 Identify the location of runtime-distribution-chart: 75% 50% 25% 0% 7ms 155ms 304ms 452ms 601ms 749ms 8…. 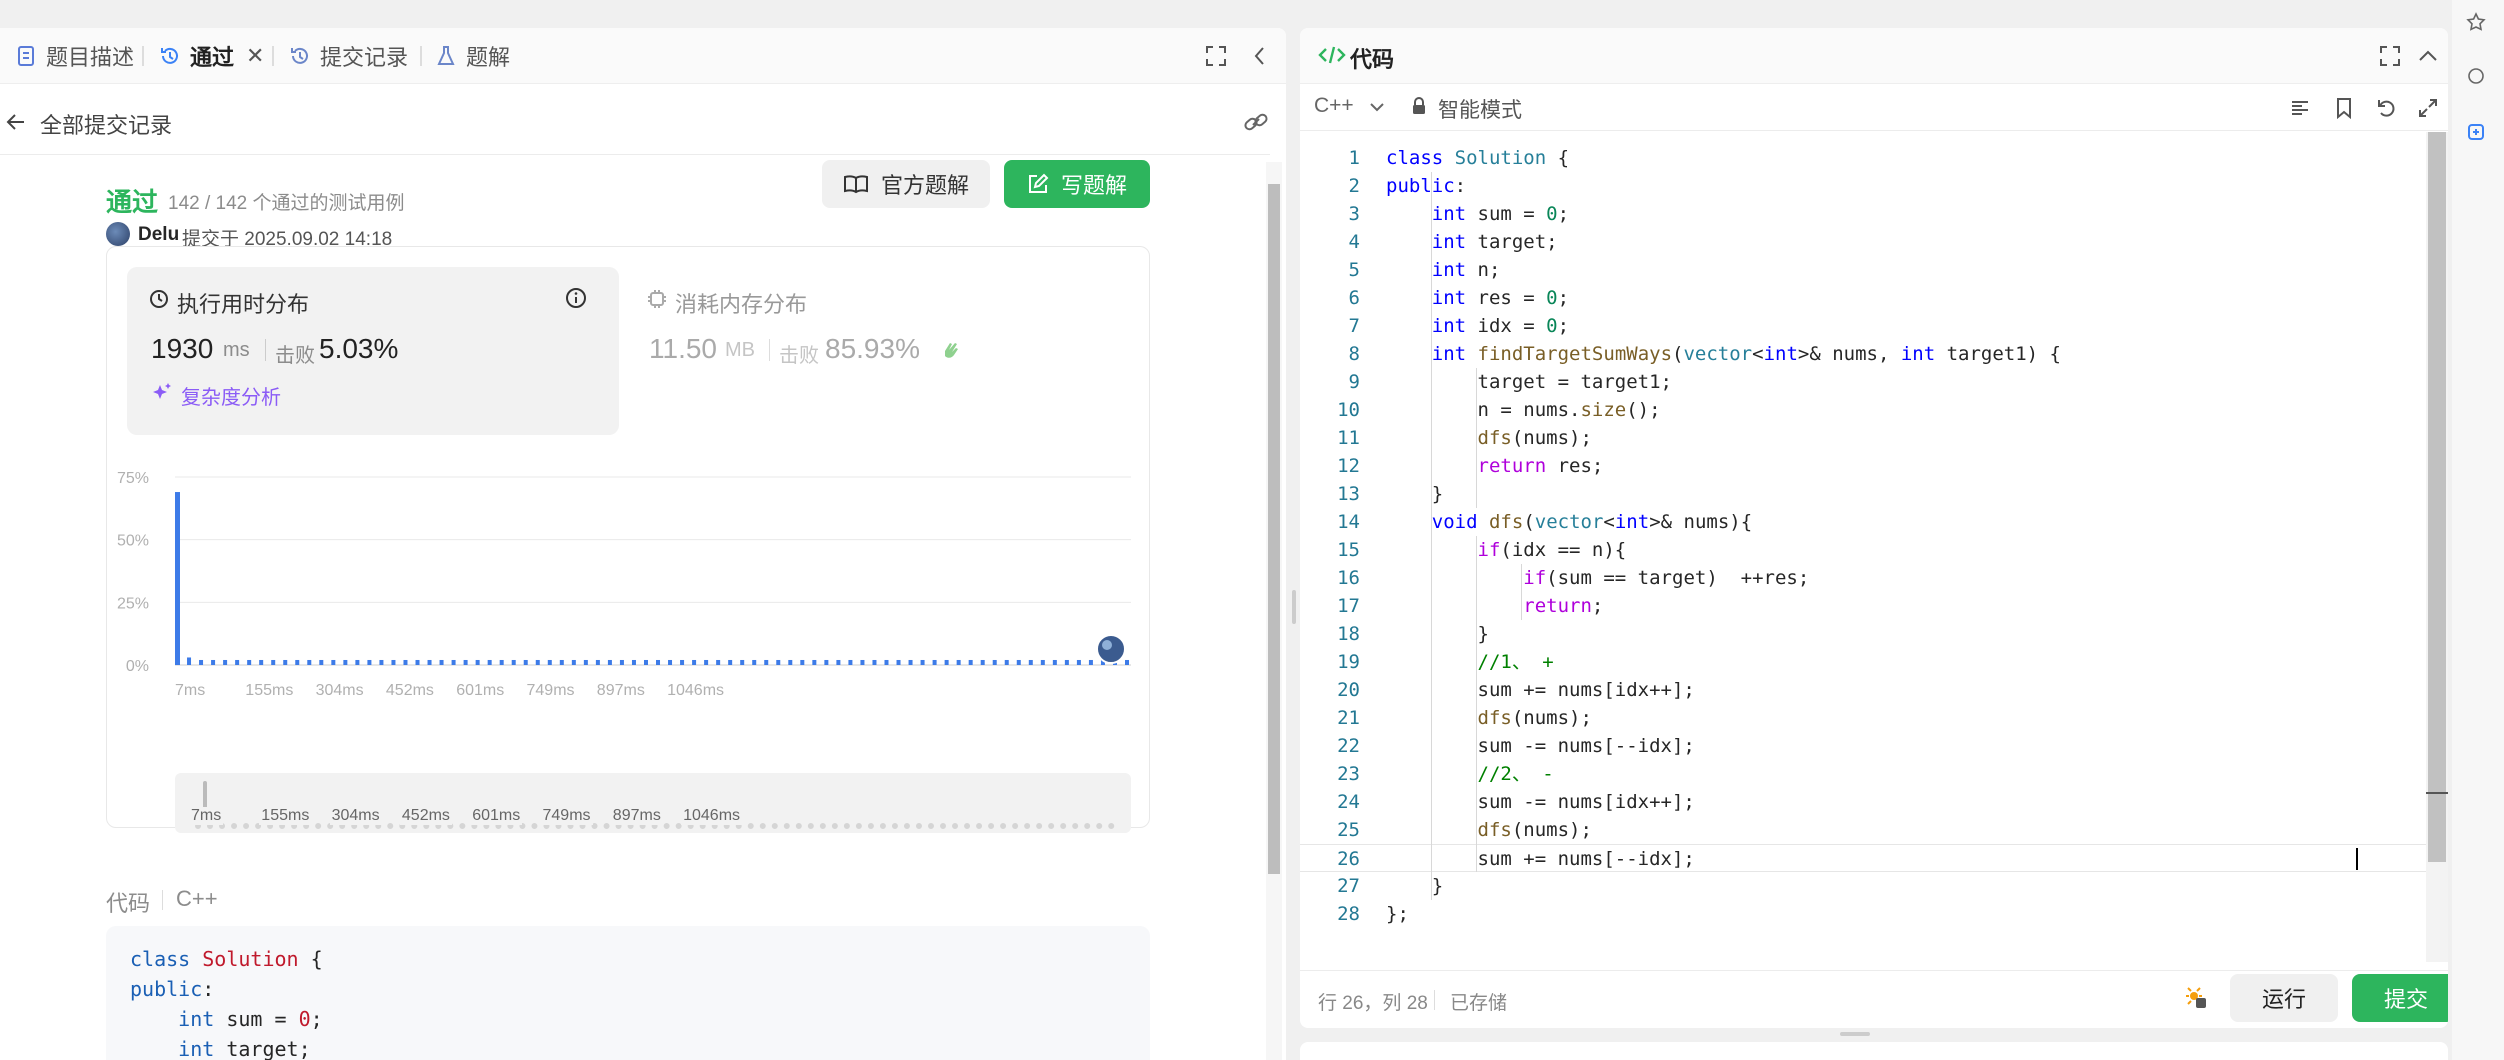
(629, 579).